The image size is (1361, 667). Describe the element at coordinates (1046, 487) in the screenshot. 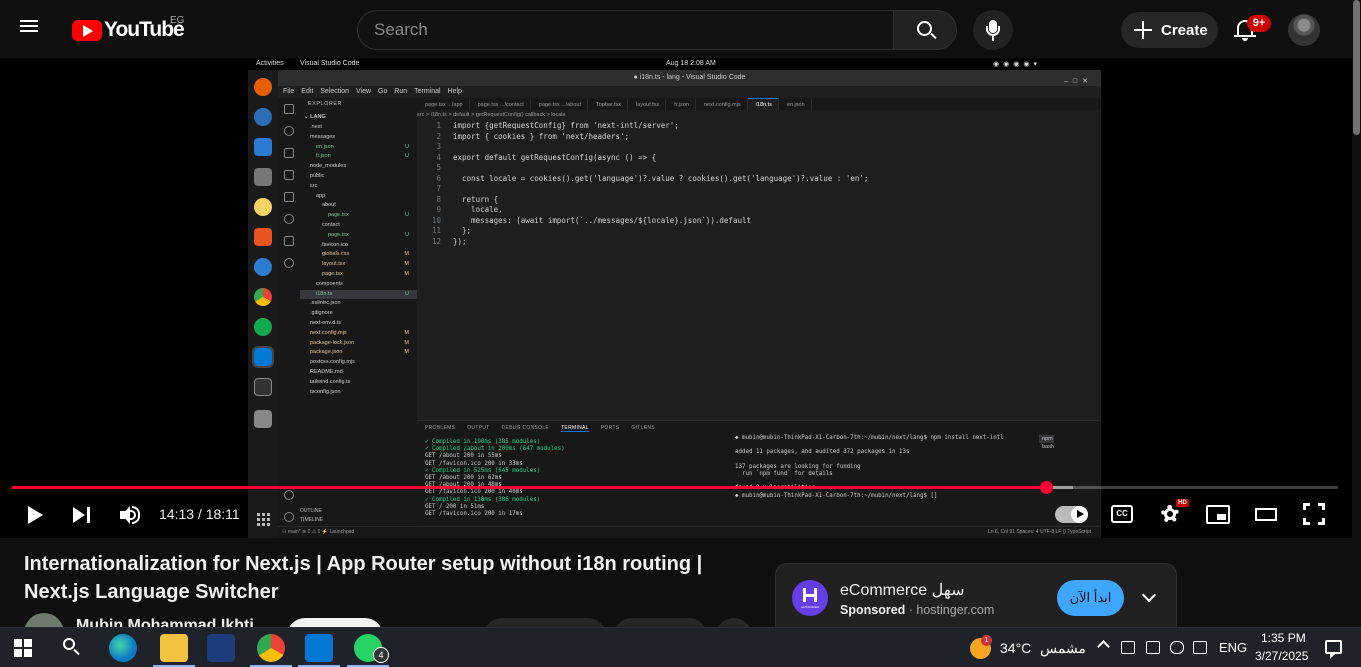

I see `progress-scrubber-handle` at that location.